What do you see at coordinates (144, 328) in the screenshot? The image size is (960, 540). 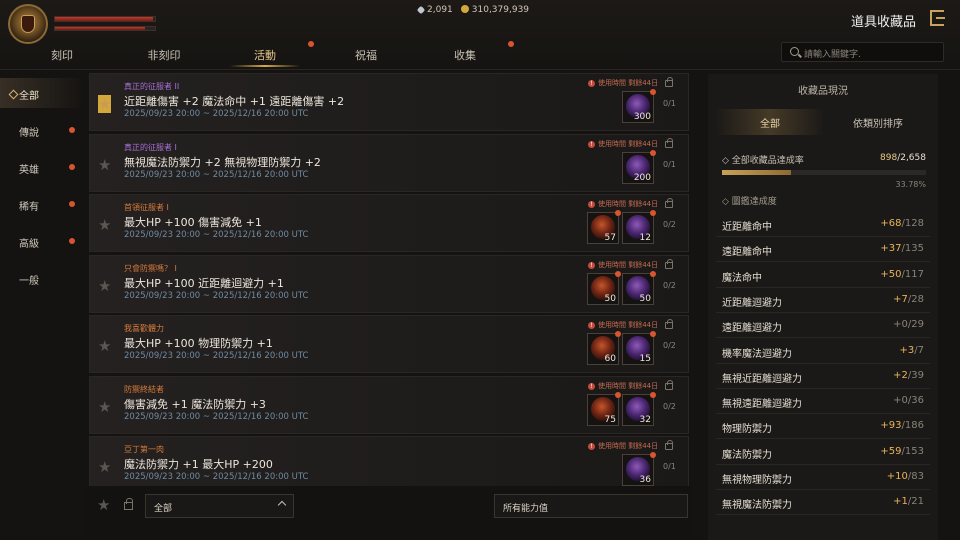 I see `collection-title: 我喜歡體力` at bounding box center [144, 328].